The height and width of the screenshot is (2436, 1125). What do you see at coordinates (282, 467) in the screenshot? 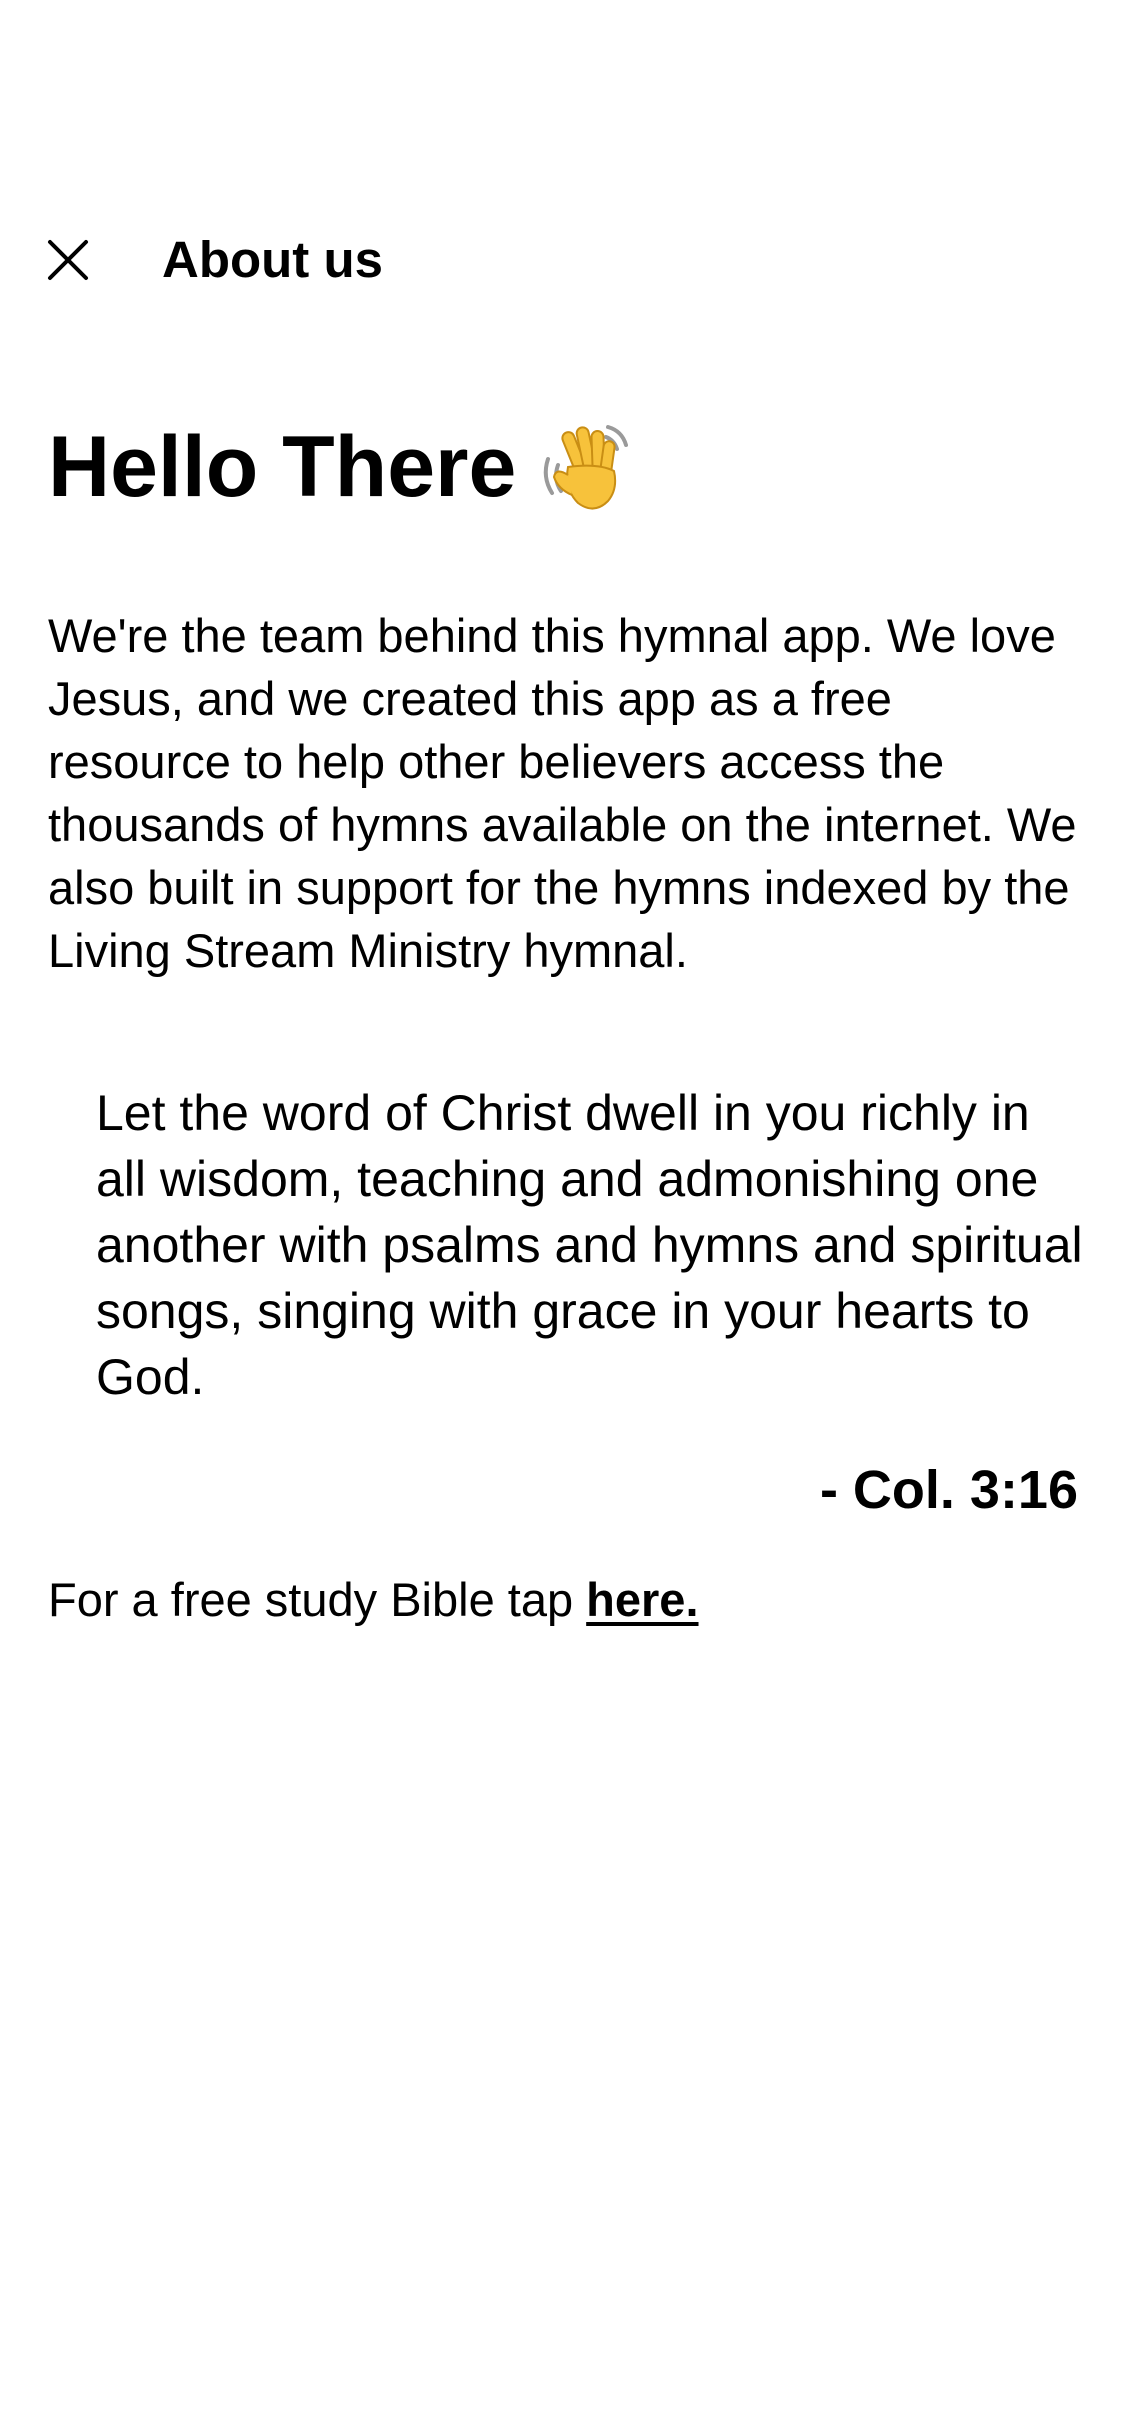
I see `greeting-text: Hello There` at bounding box center [282, 467].